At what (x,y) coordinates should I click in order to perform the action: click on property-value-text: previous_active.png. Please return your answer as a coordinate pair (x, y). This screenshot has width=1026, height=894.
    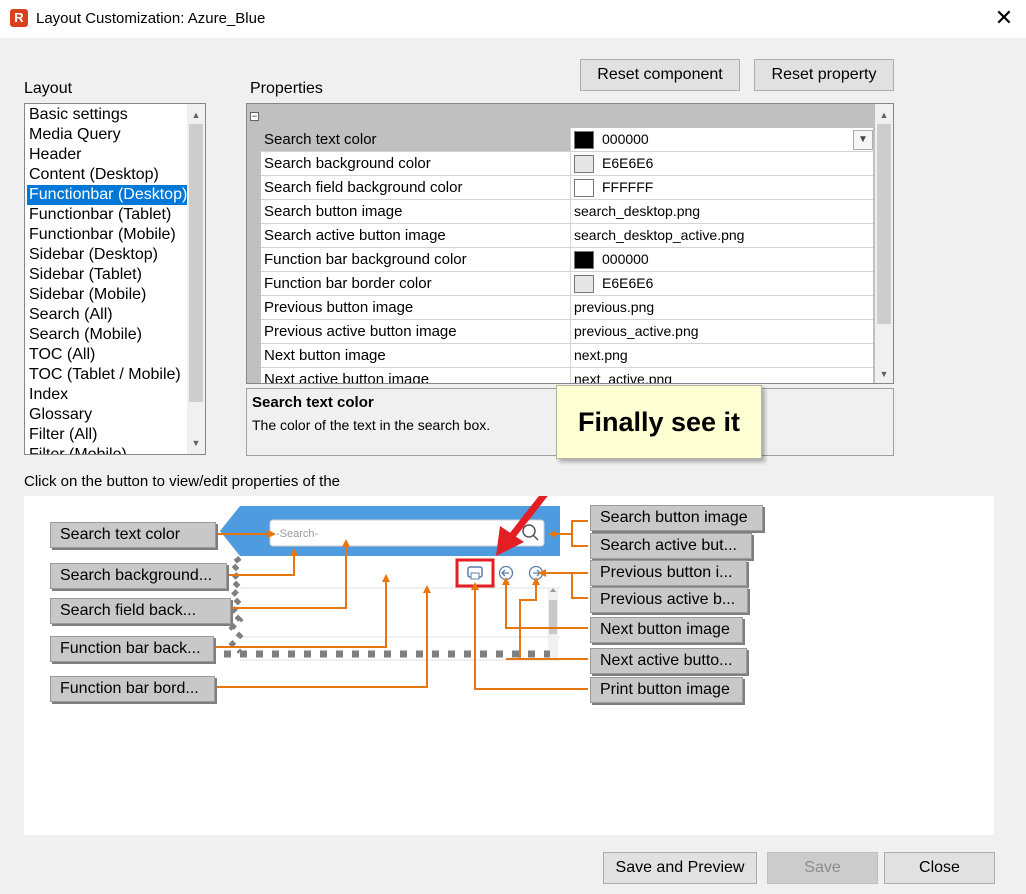
    Looking at the image, I should click on (636, 331).